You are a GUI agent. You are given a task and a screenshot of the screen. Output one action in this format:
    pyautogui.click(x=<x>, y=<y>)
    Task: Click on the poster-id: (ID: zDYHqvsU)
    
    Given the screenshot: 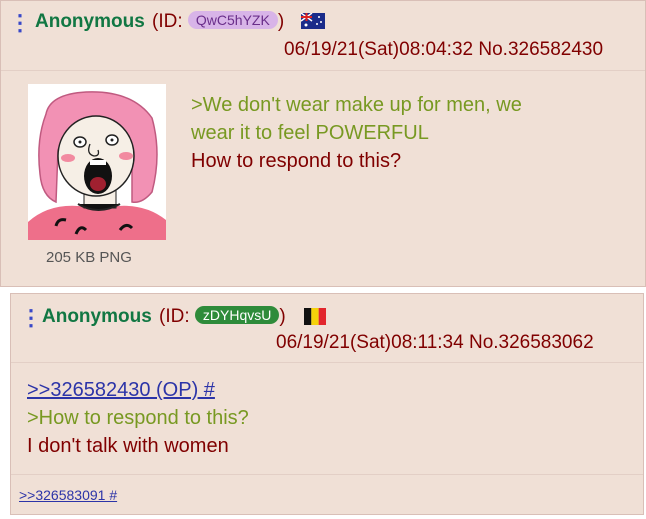 What is the action you would take?
    pyautogui.click(x=222, y=317)
    